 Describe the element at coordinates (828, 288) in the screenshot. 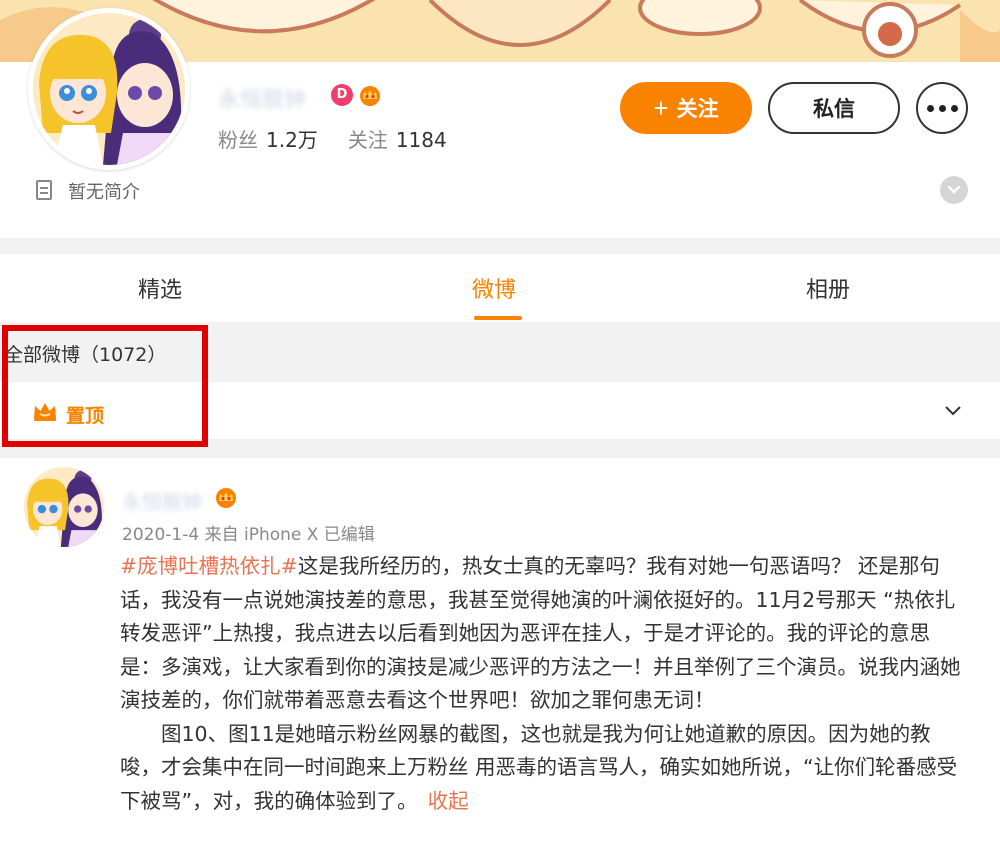

I see `tab-album: 相册` at that location.